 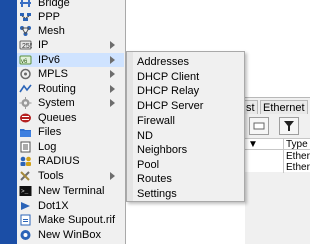 What do you see at coordinates (59, 161) in the screenshot?
I see `menu-item-label: RADIUS` at bounding box center [59, 161].